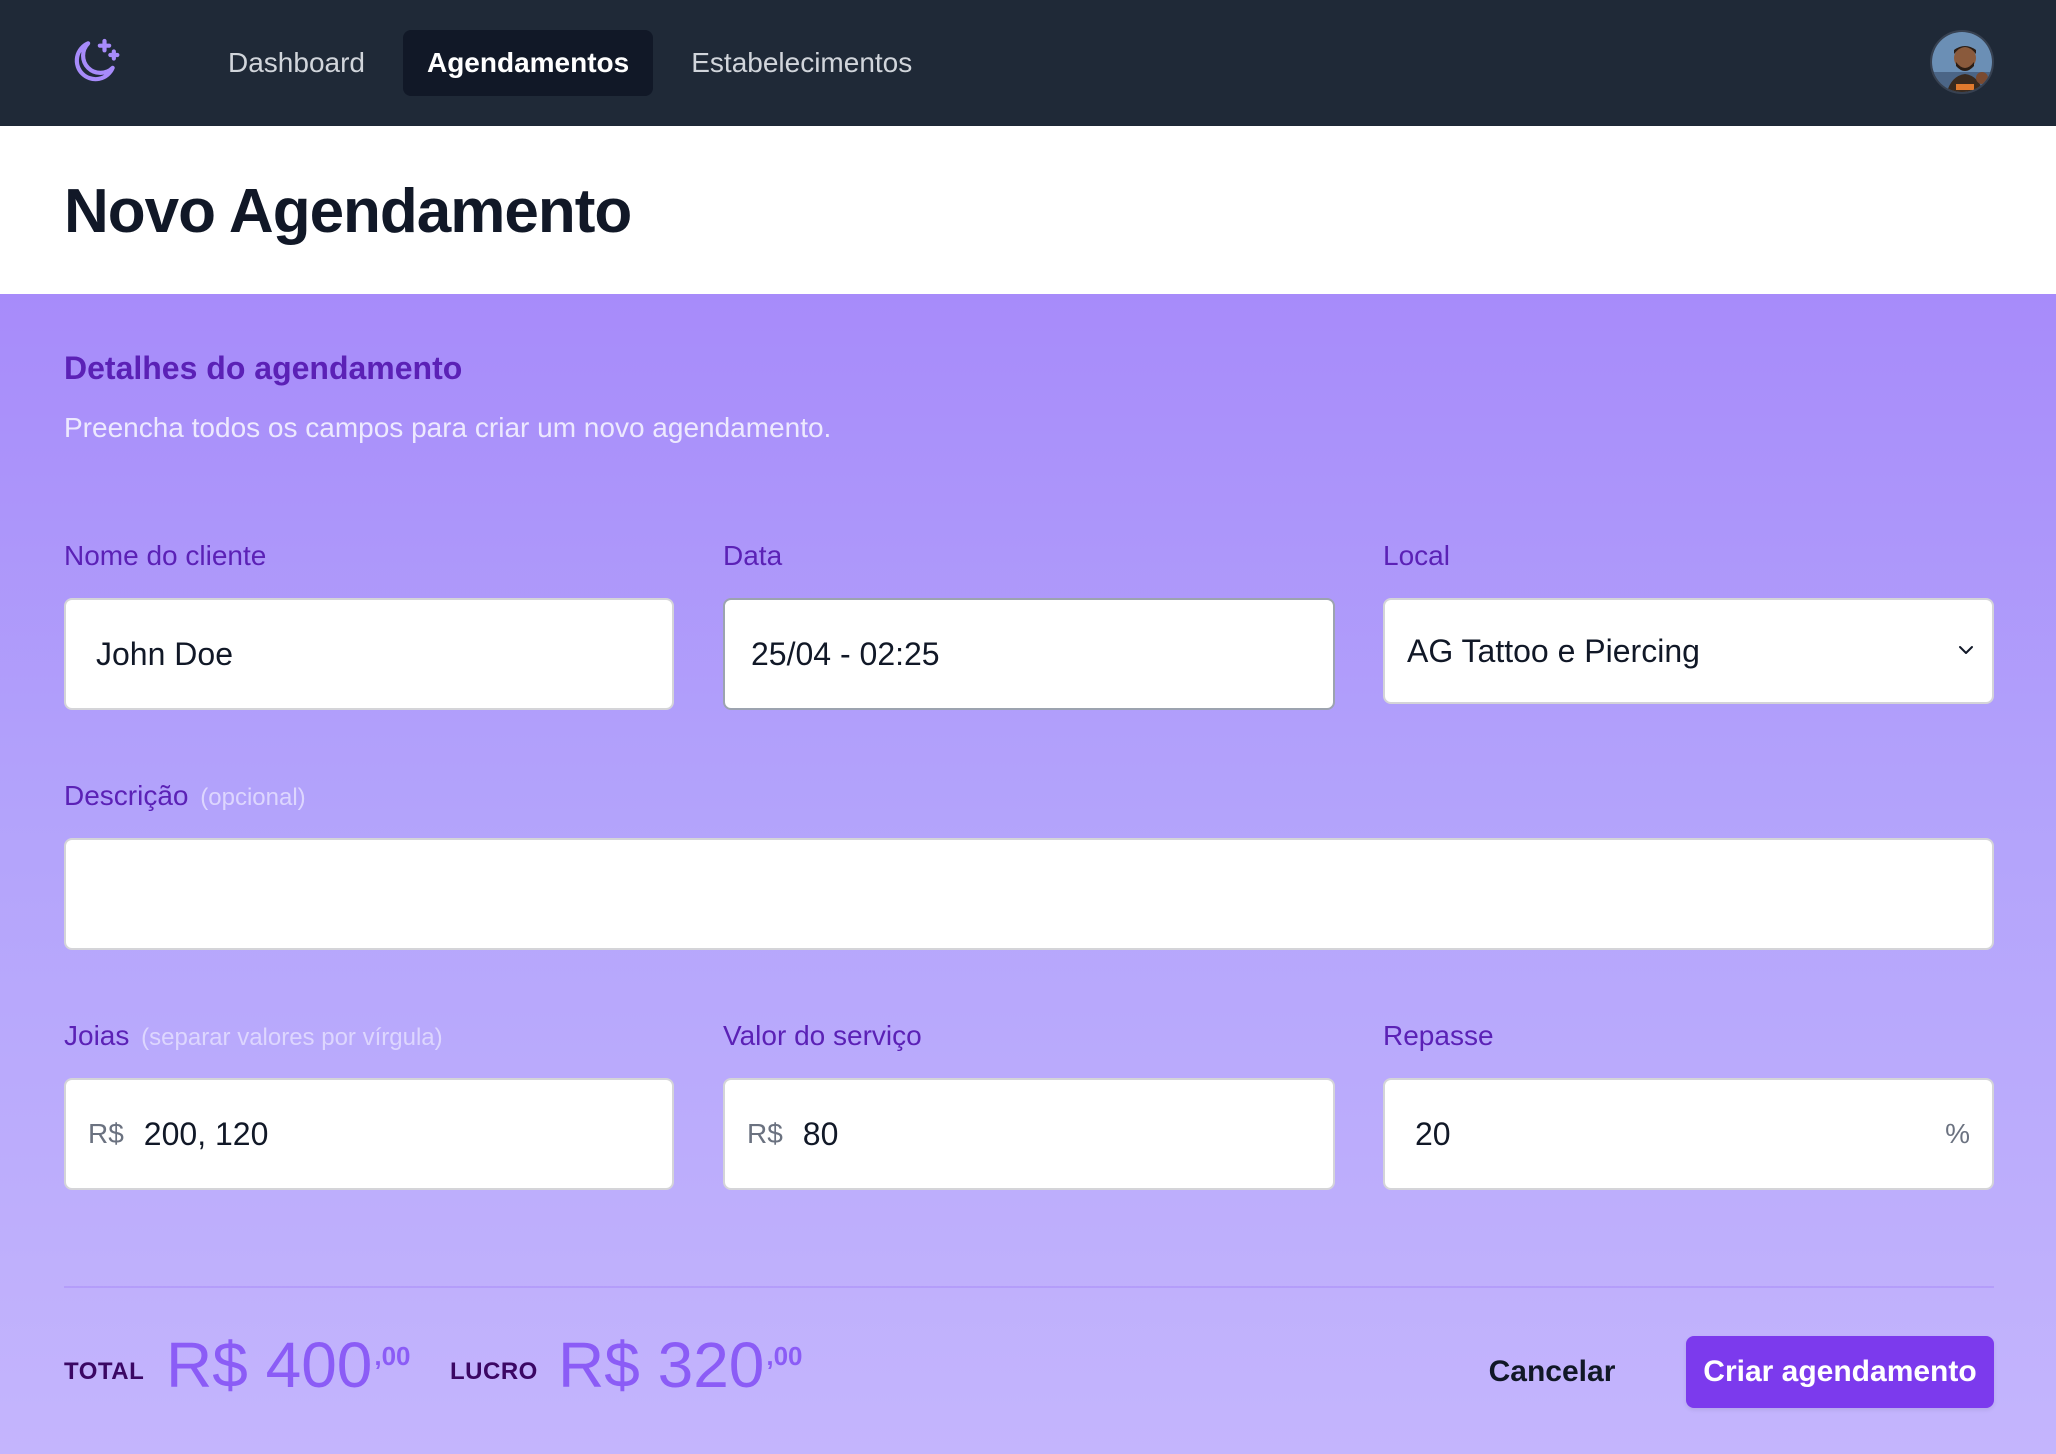  Describe the element at coordinates (1966, 651) in the screenshot. I see `chevron-down-icon` at that location.